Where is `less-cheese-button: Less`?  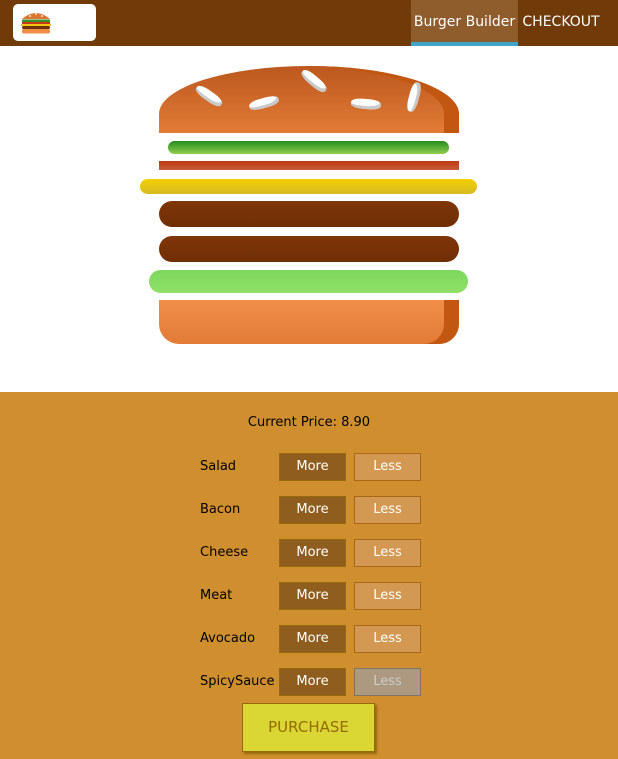 less-cheese-button: Less is located at coordinates (387, 553).